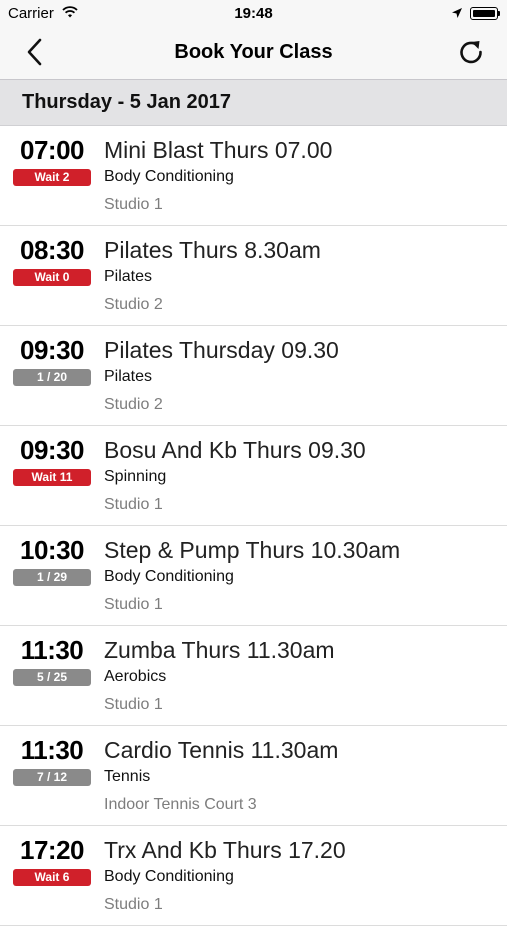 The image size is (507, 926). What do you see at coordinates (52, 577) in the screenshot?
I see `availability-badge: 1 / 29` at bounding box center [52, 577].